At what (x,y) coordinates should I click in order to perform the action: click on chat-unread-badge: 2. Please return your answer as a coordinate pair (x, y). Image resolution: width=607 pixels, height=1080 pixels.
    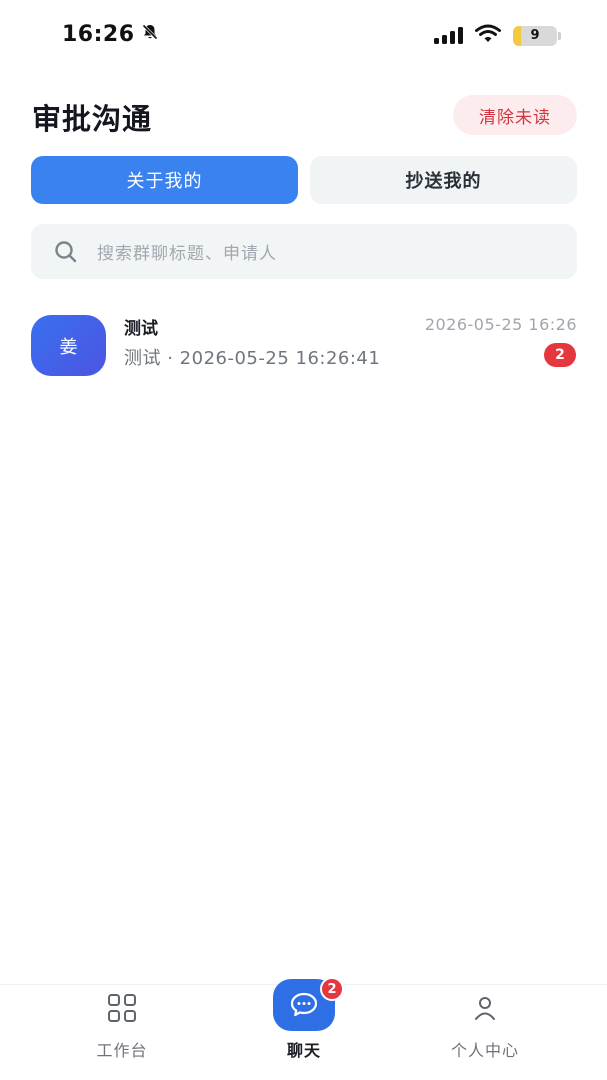
    Looking at the image, I should click on (332, 989).